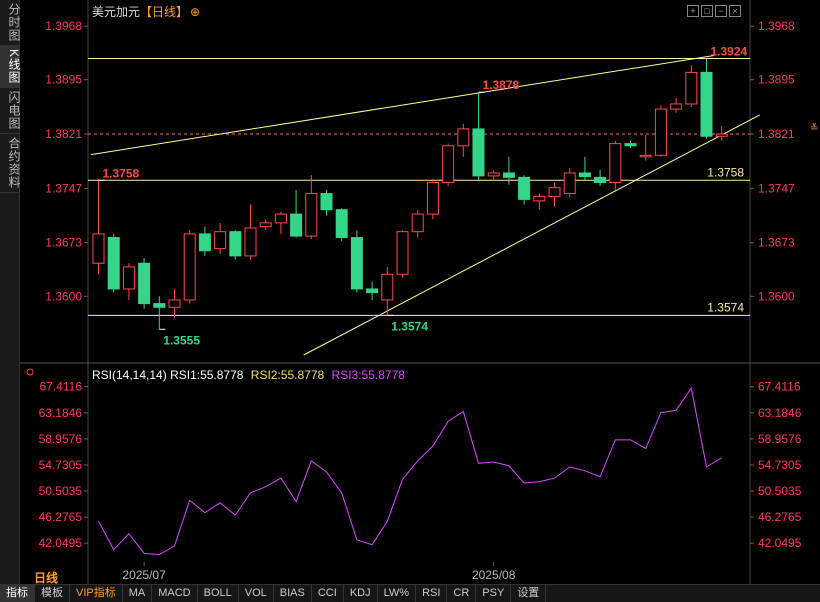 The image size is (820, 602). What do you see at coordinates (432, 593) in the screenshot?
I see `indicator-tab-rsi: RSI` at bounding box center [432, 593].